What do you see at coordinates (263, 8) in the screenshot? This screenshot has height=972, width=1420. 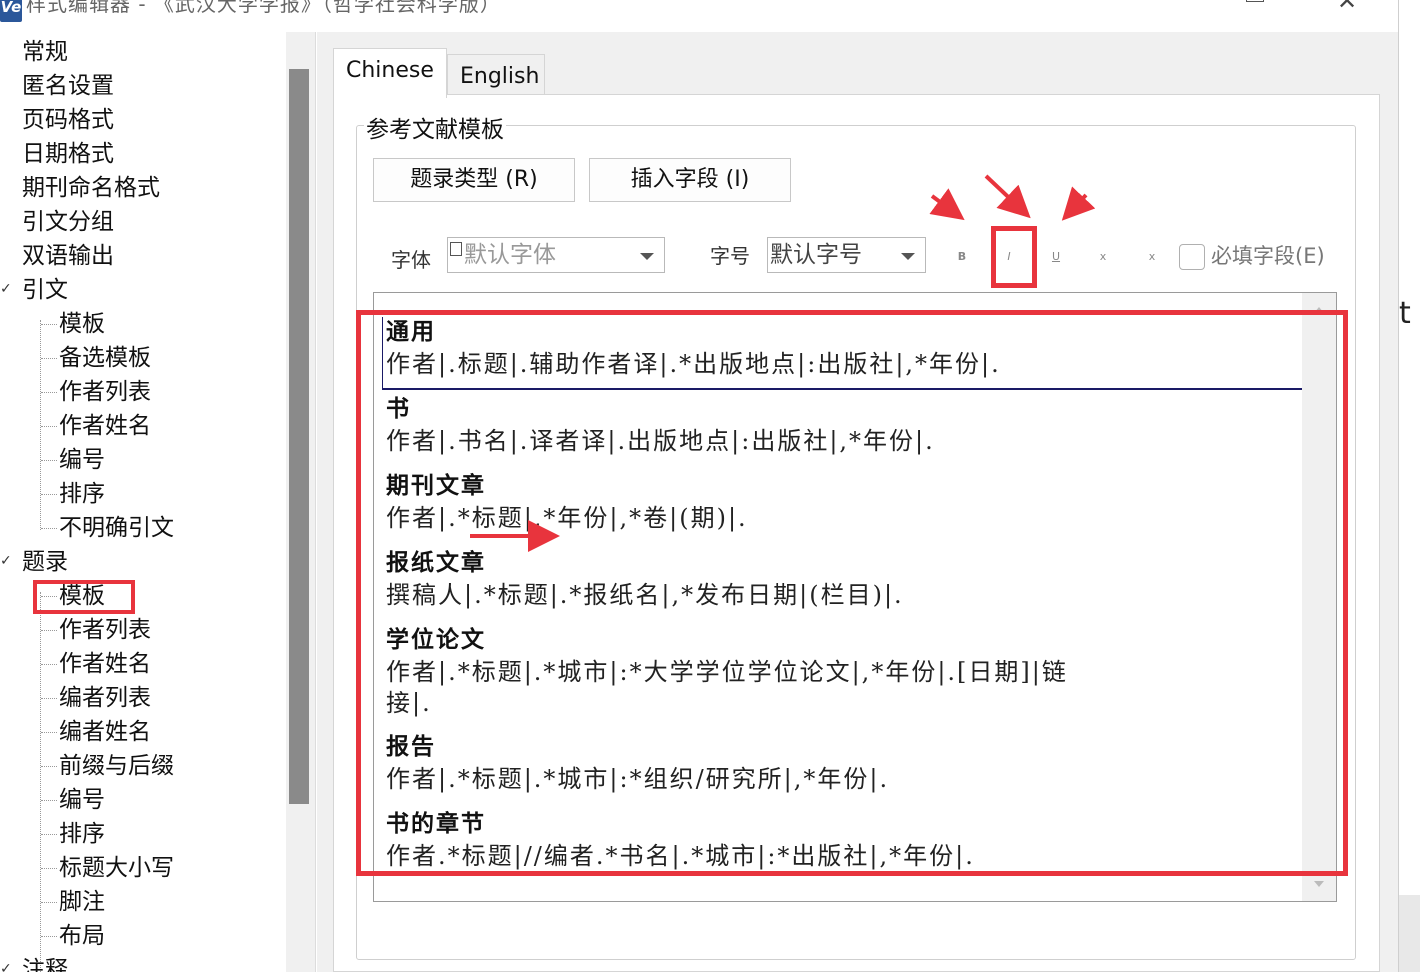 I see `window-title: 样式编辑器 - 《武汉大学学报》（哲学社会科学版）` at bounding box center [263, 8].